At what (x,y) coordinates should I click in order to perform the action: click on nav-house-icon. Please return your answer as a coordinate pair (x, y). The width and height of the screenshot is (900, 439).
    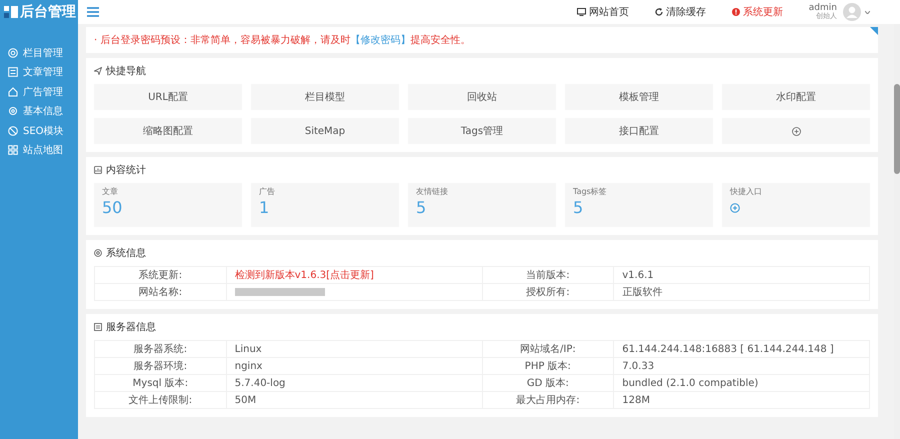
    Looking at the image, I should click on (13, 91).